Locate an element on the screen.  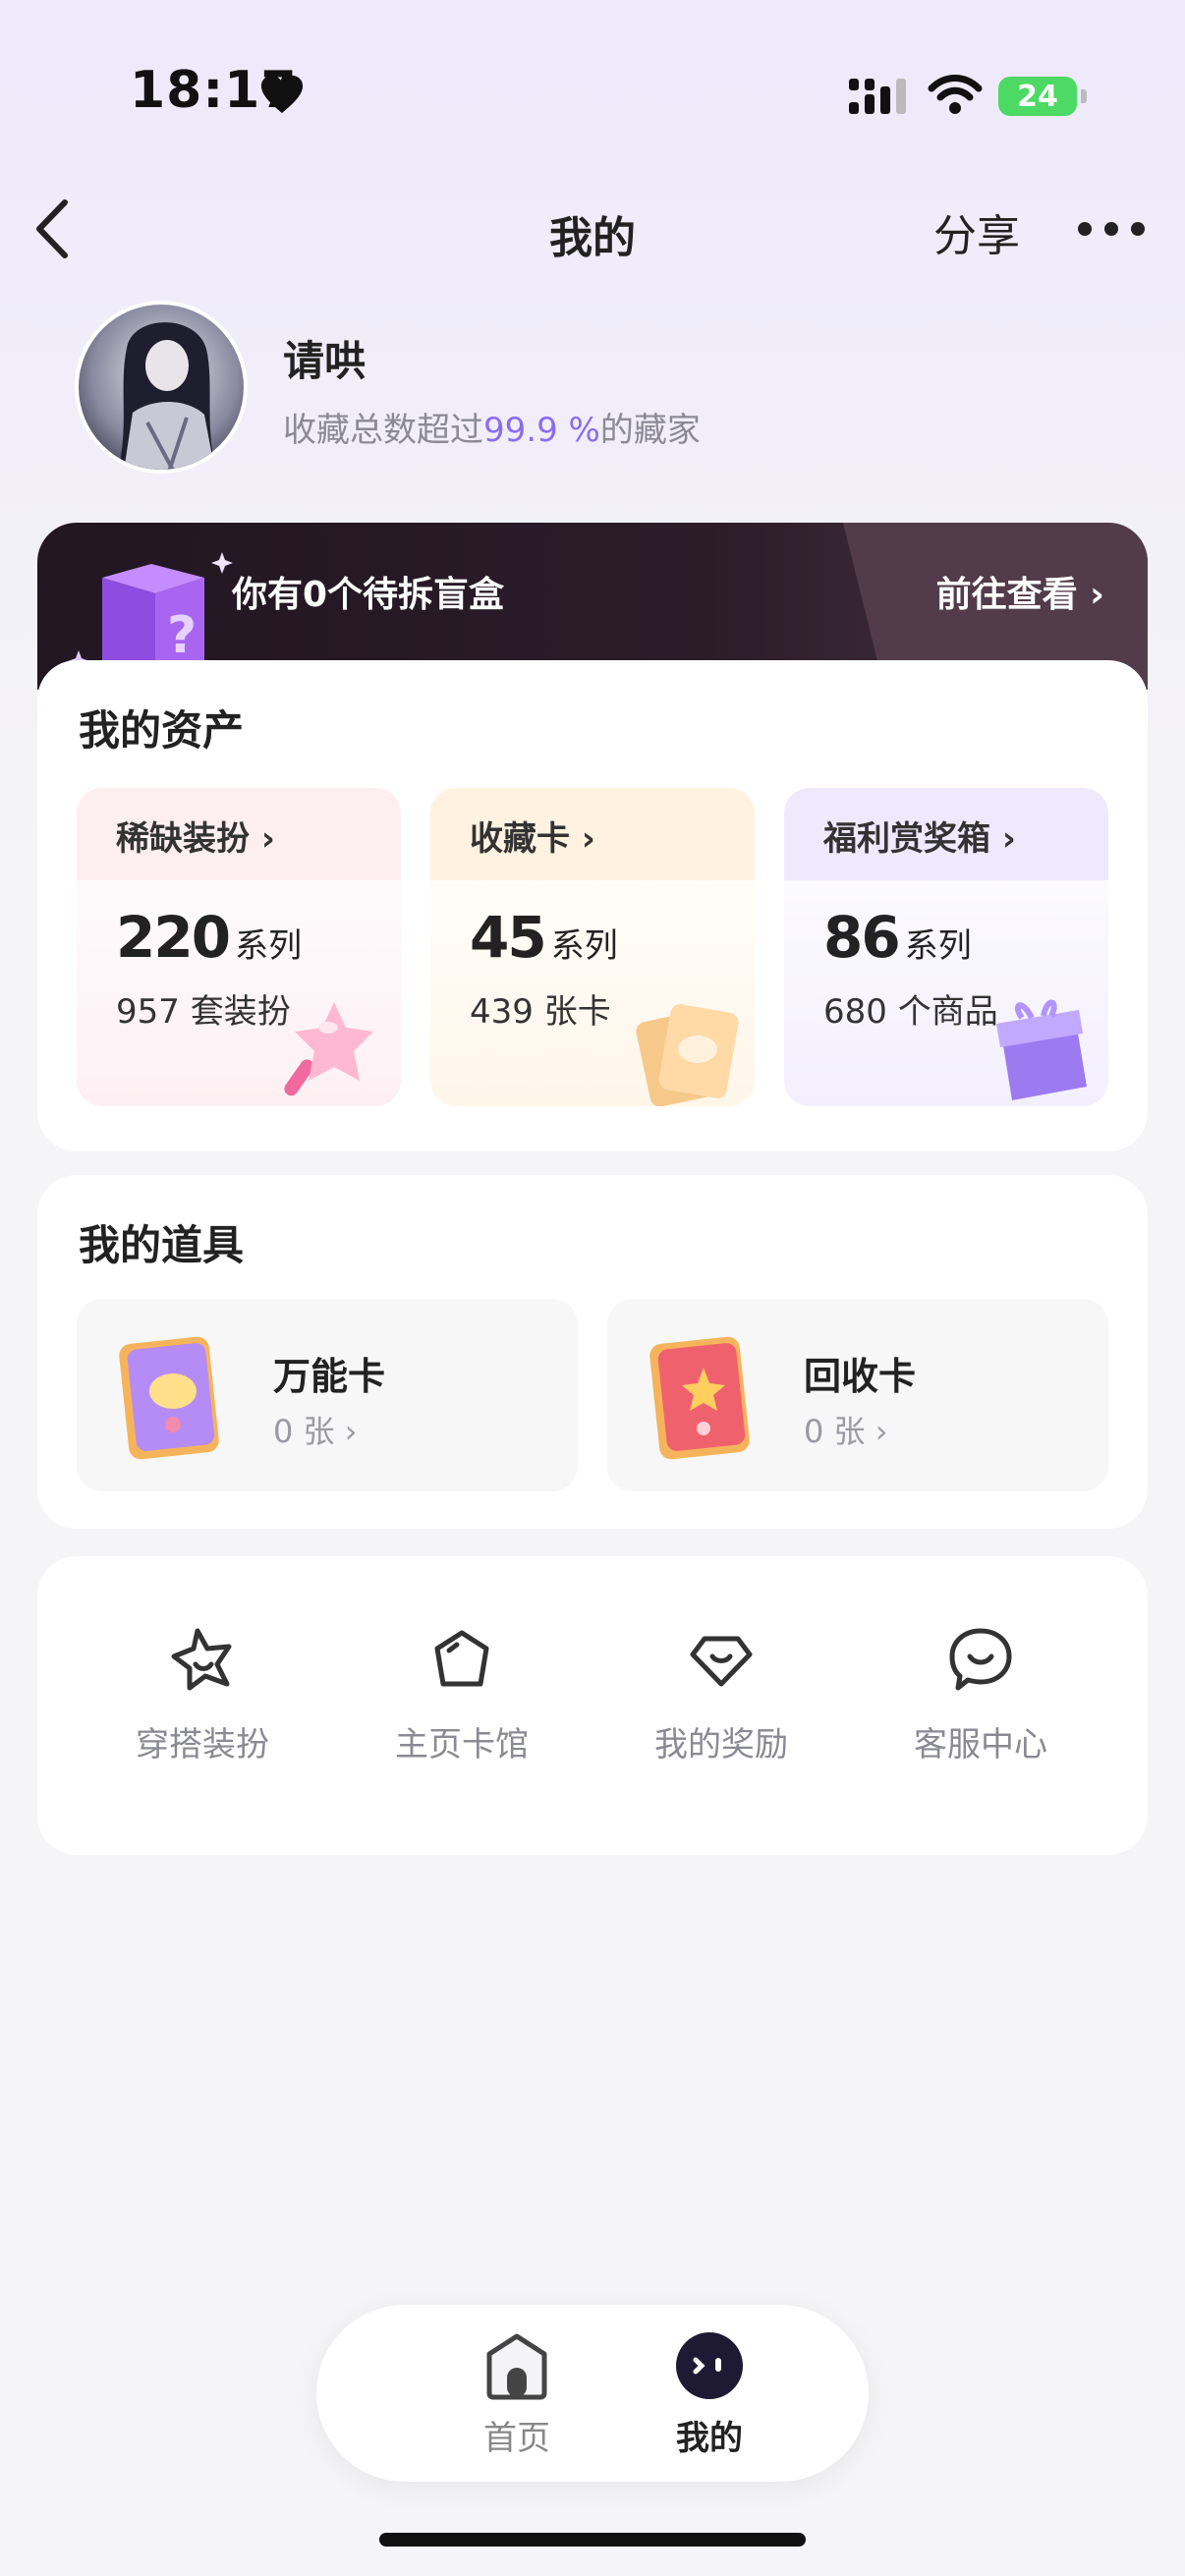
gift-box-icon is located at coordinates (1041, 1049).